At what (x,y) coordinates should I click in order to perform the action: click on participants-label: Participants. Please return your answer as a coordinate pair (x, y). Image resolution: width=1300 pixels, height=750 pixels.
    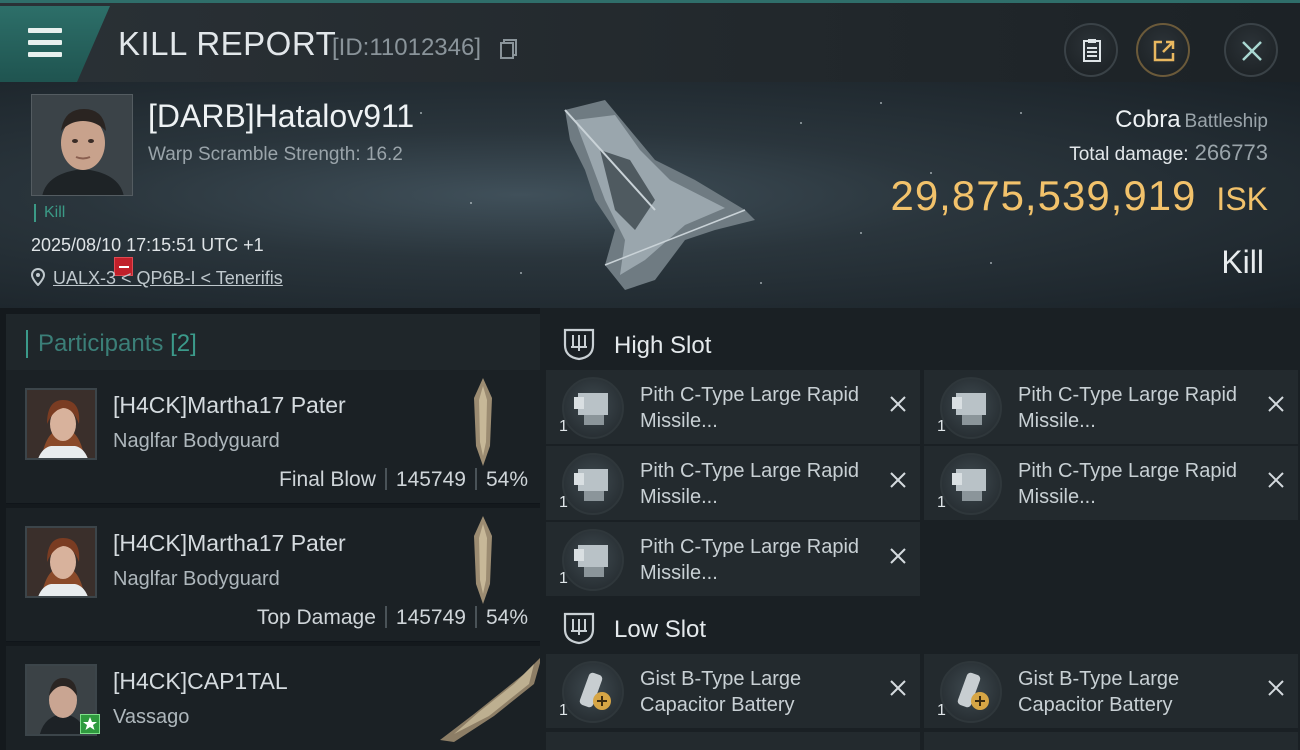
    Looking at the image, I should click on (101, 343).